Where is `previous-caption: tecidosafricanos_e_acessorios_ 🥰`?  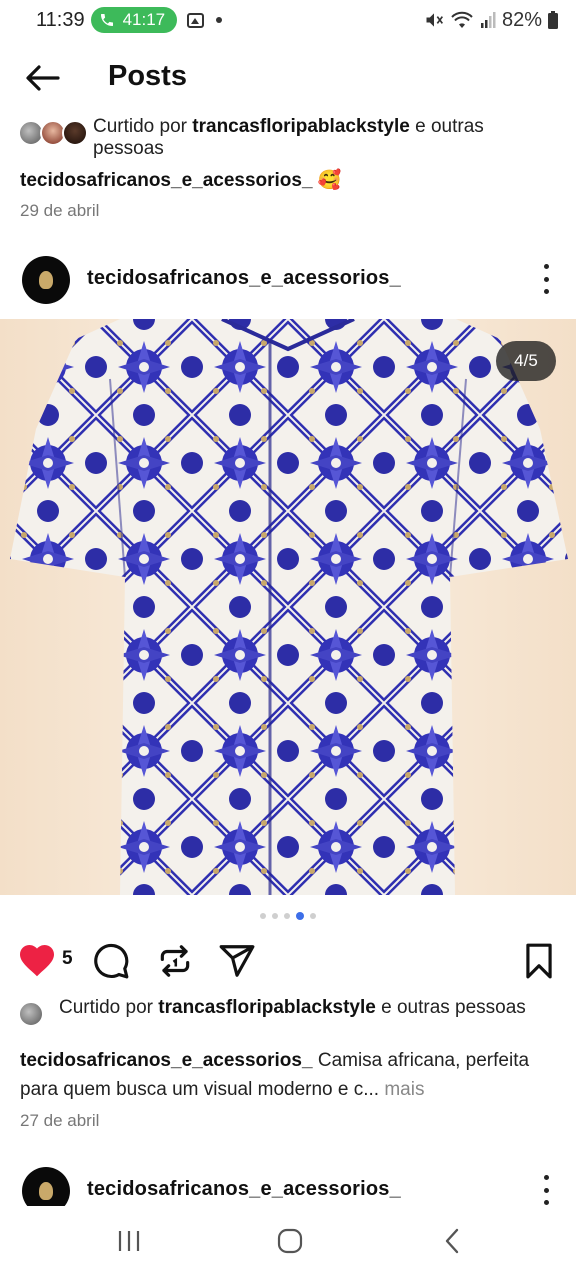 previous-caption: tecidosafricanos_e_acessorios_ 🥰 is located at coordinates (181, 180).